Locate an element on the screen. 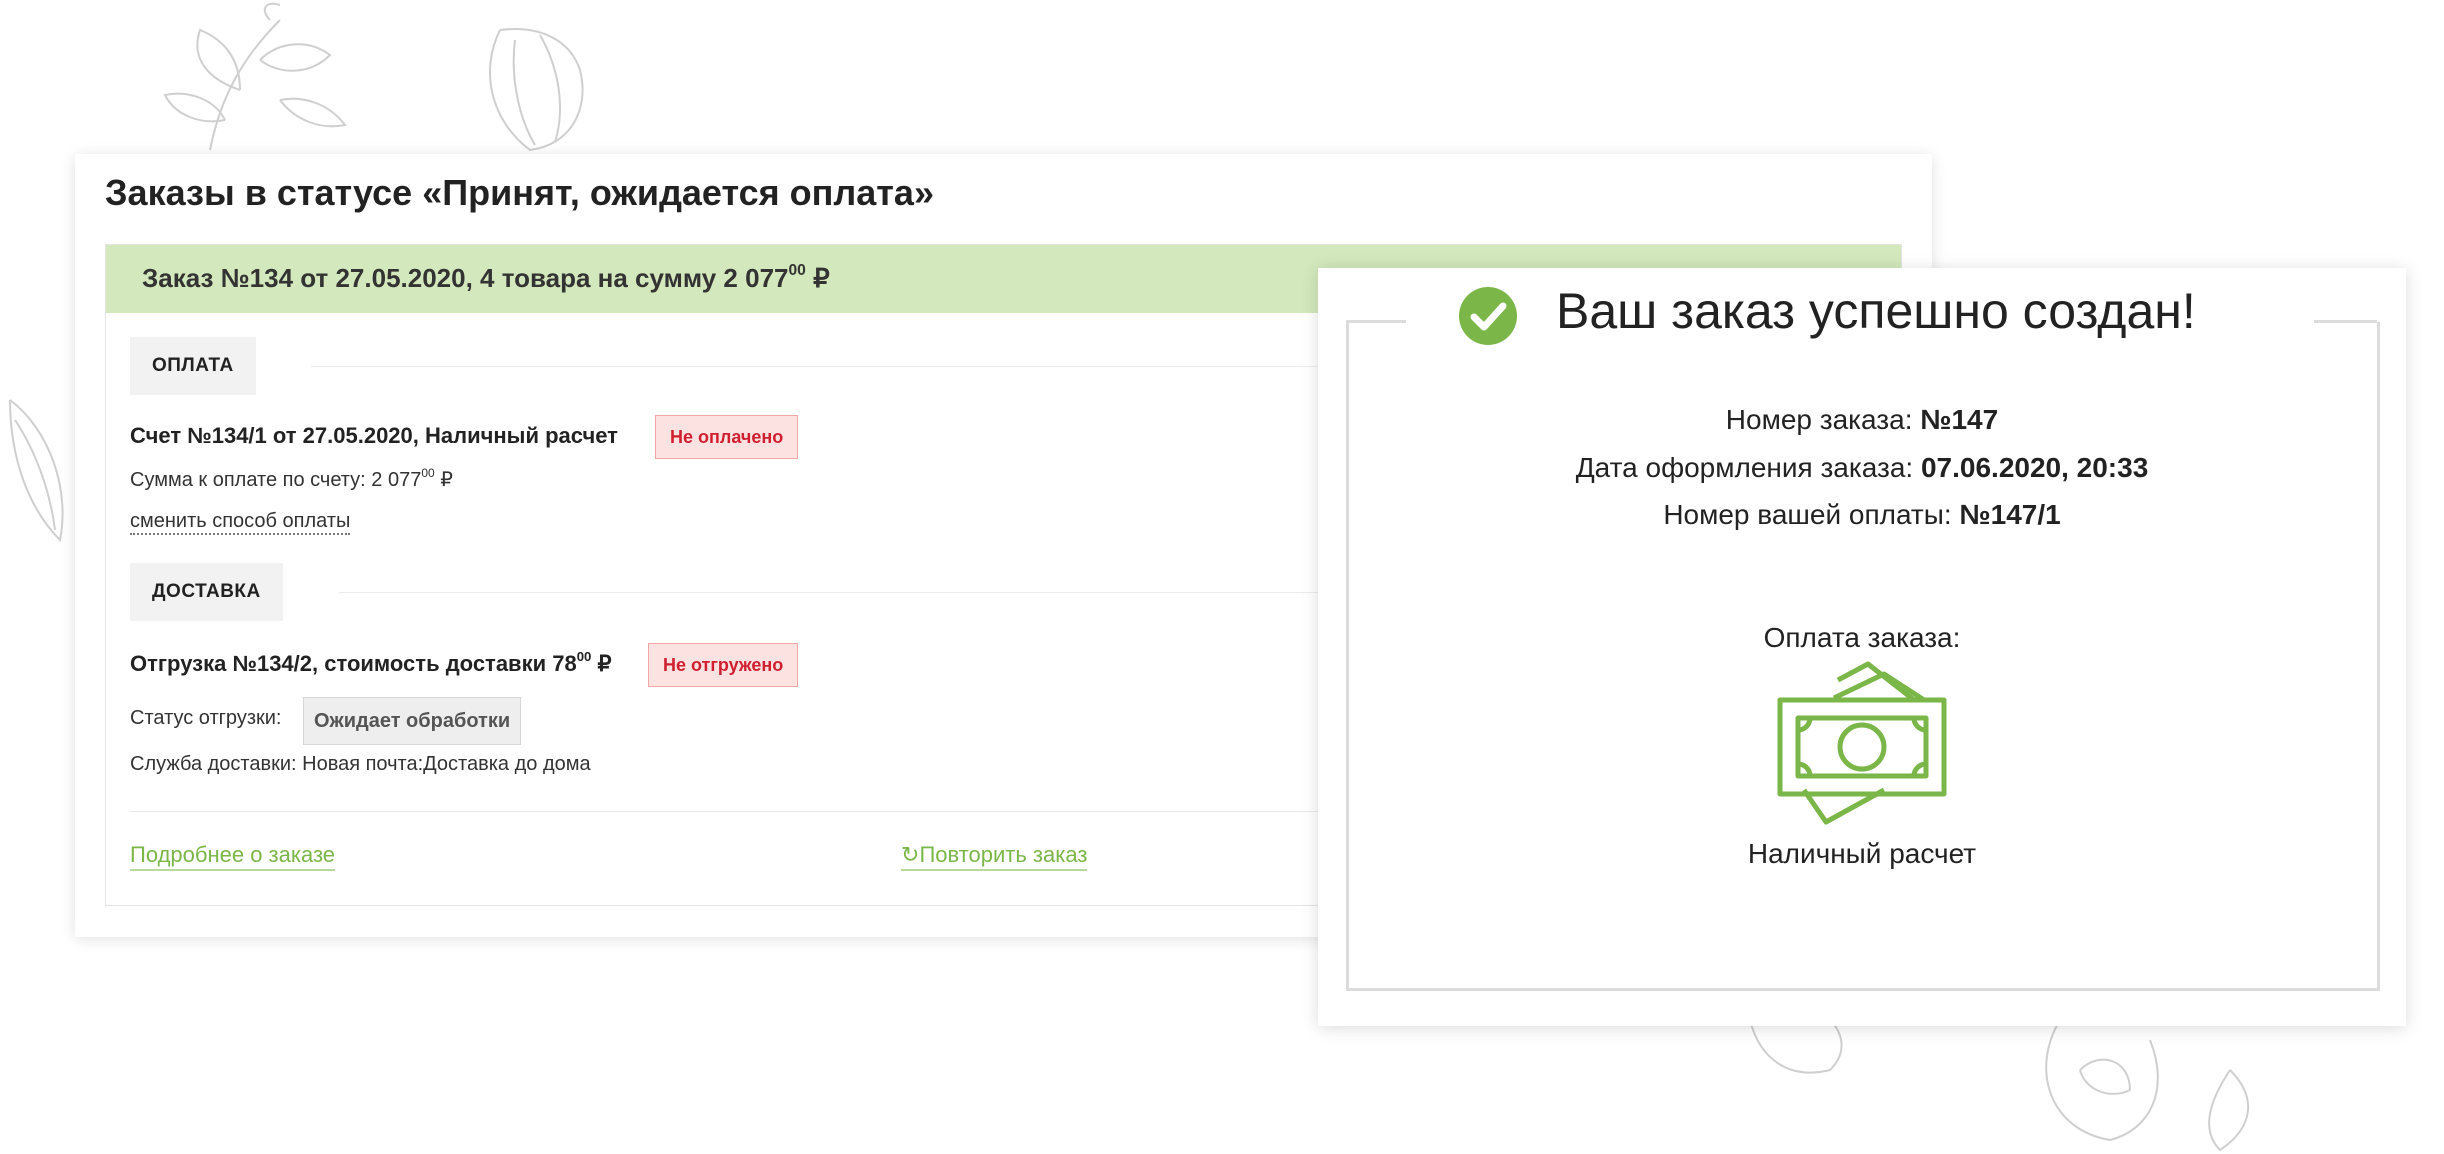  shipment-cents: 00 is located at coordinates (584, 656).